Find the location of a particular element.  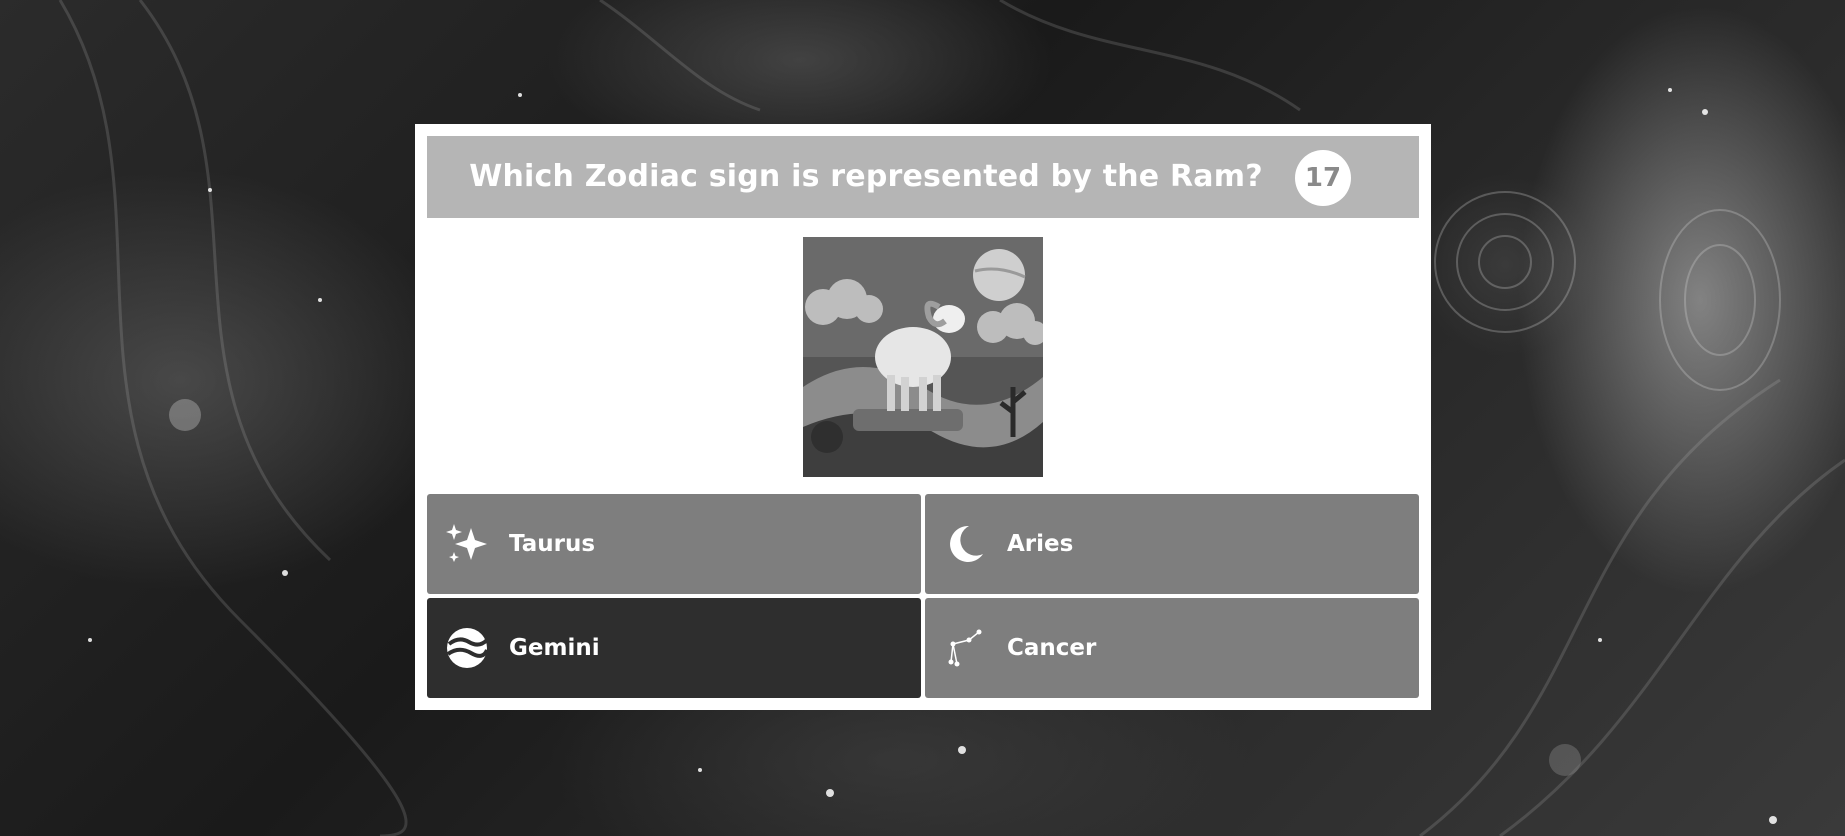

constellation-icon is located at coordinates (965, 648).